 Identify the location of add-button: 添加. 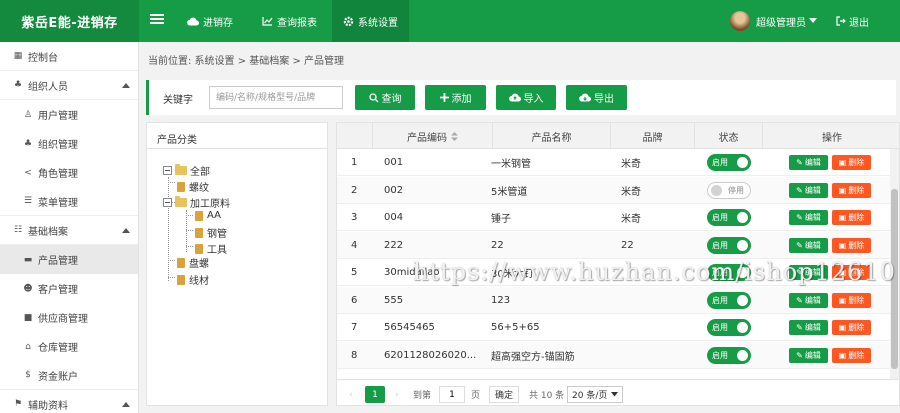
(455, 97).